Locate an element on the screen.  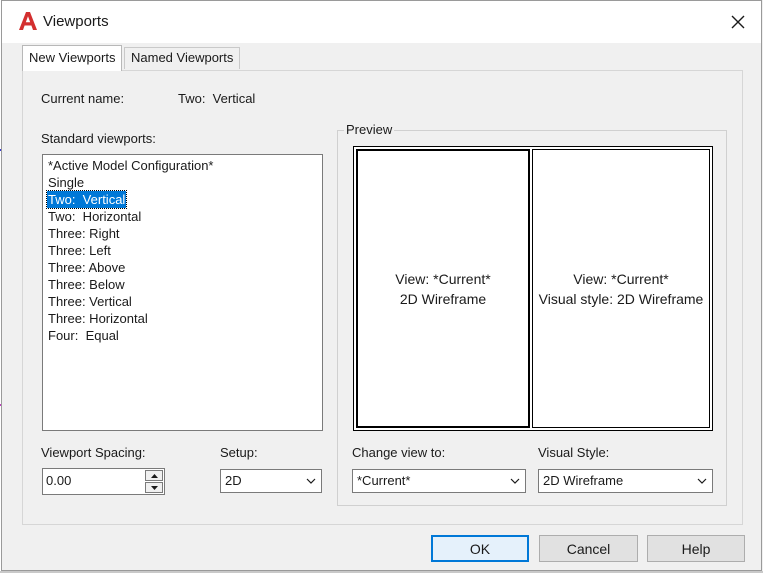
title-bar: Viewports is located at coordinates (381, 22).